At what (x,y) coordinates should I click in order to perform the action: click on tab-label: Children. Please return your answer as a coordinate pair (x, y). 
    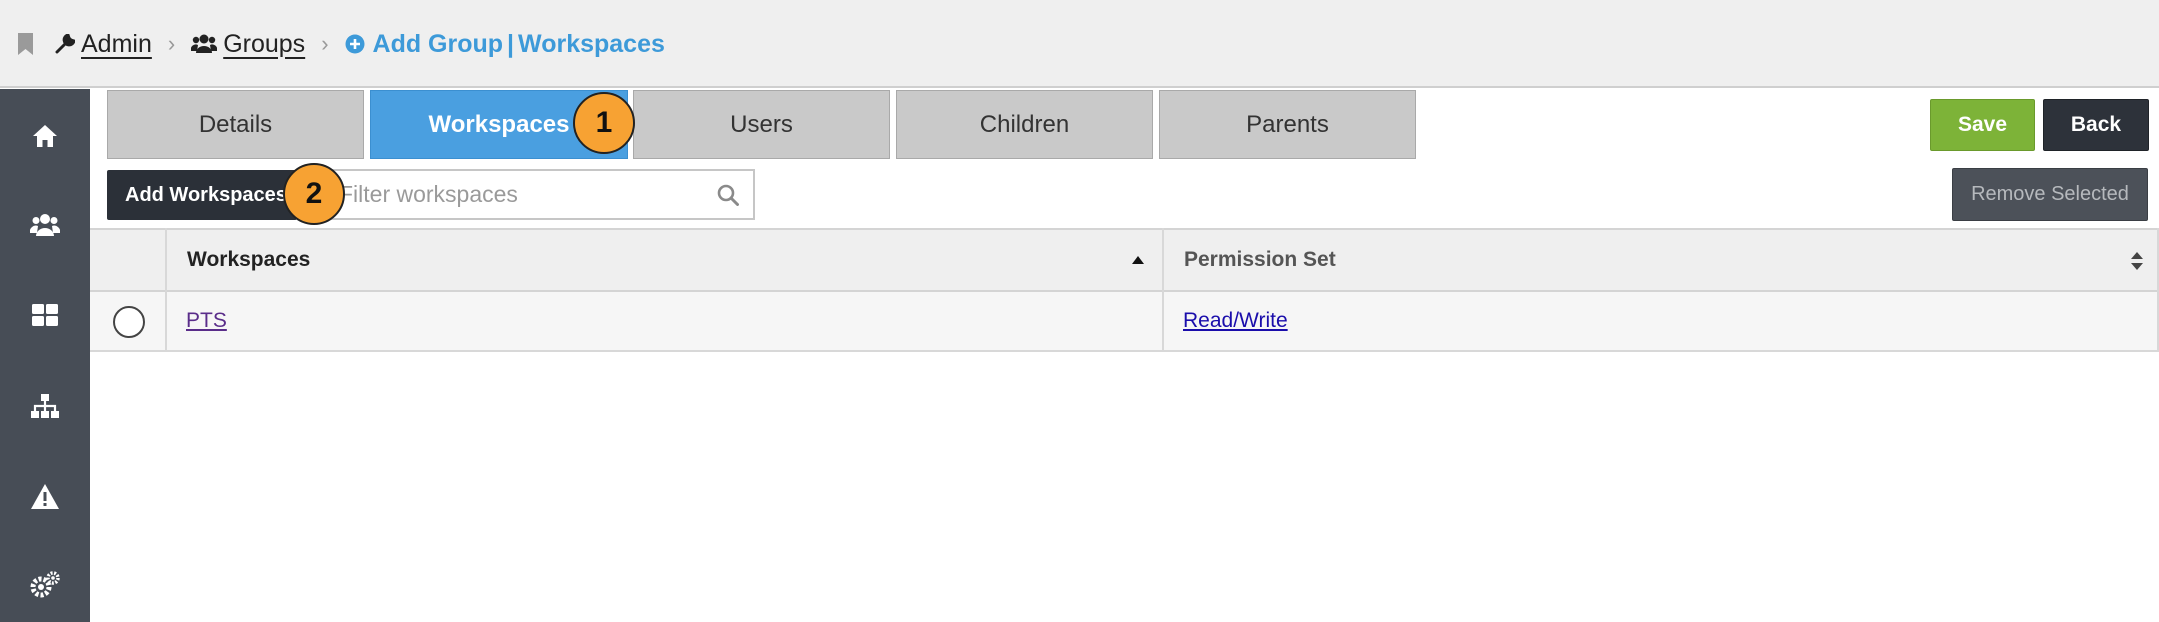
    Looking at the image, I should click on (1024, 124).